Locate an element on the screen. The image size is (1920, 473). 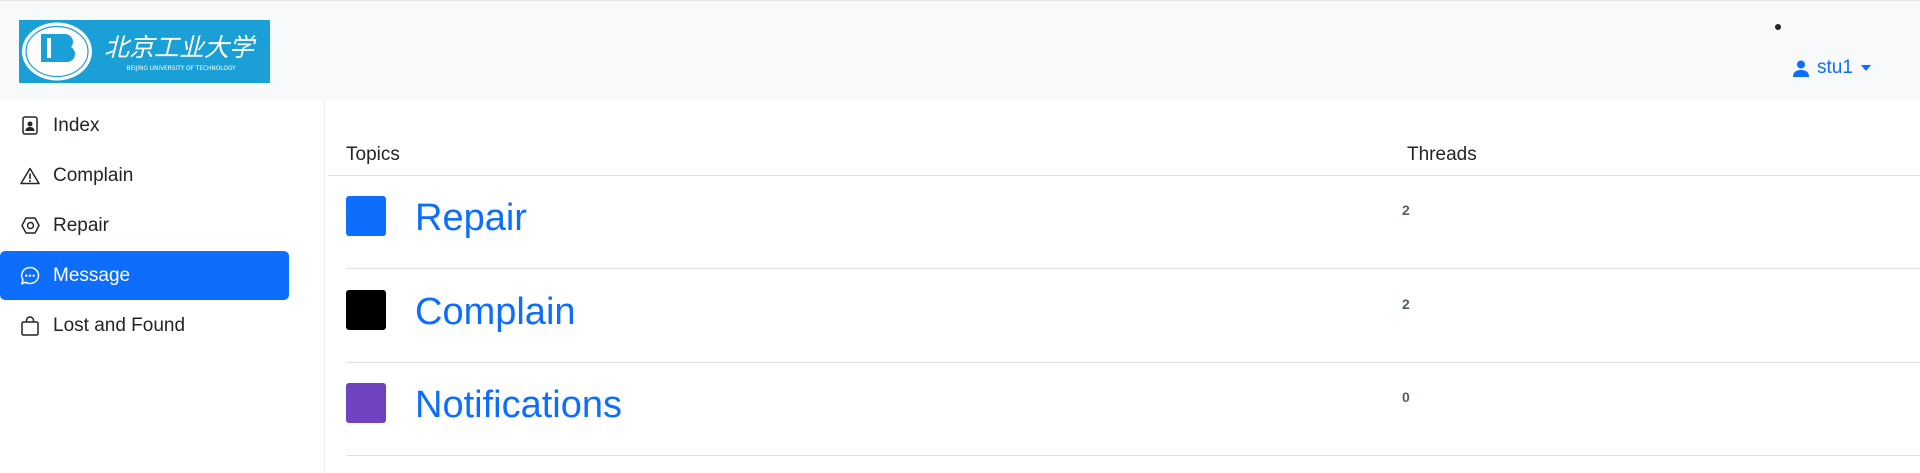
sidebar-item-label: Index is located at coordinates (76, 125).